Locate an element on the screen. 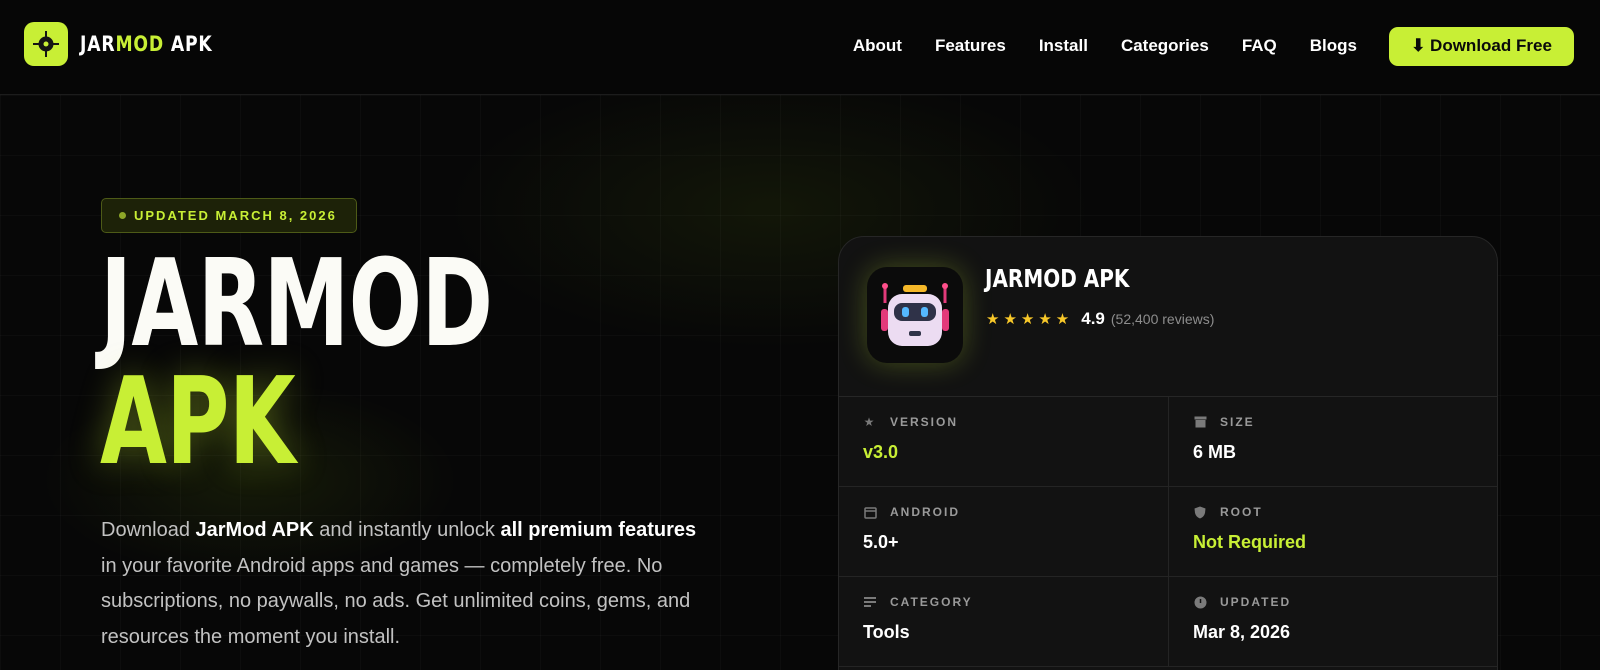 The height and width of the screenshot is (670, 1600). archive-icon is located at coordinates (1200, 422).